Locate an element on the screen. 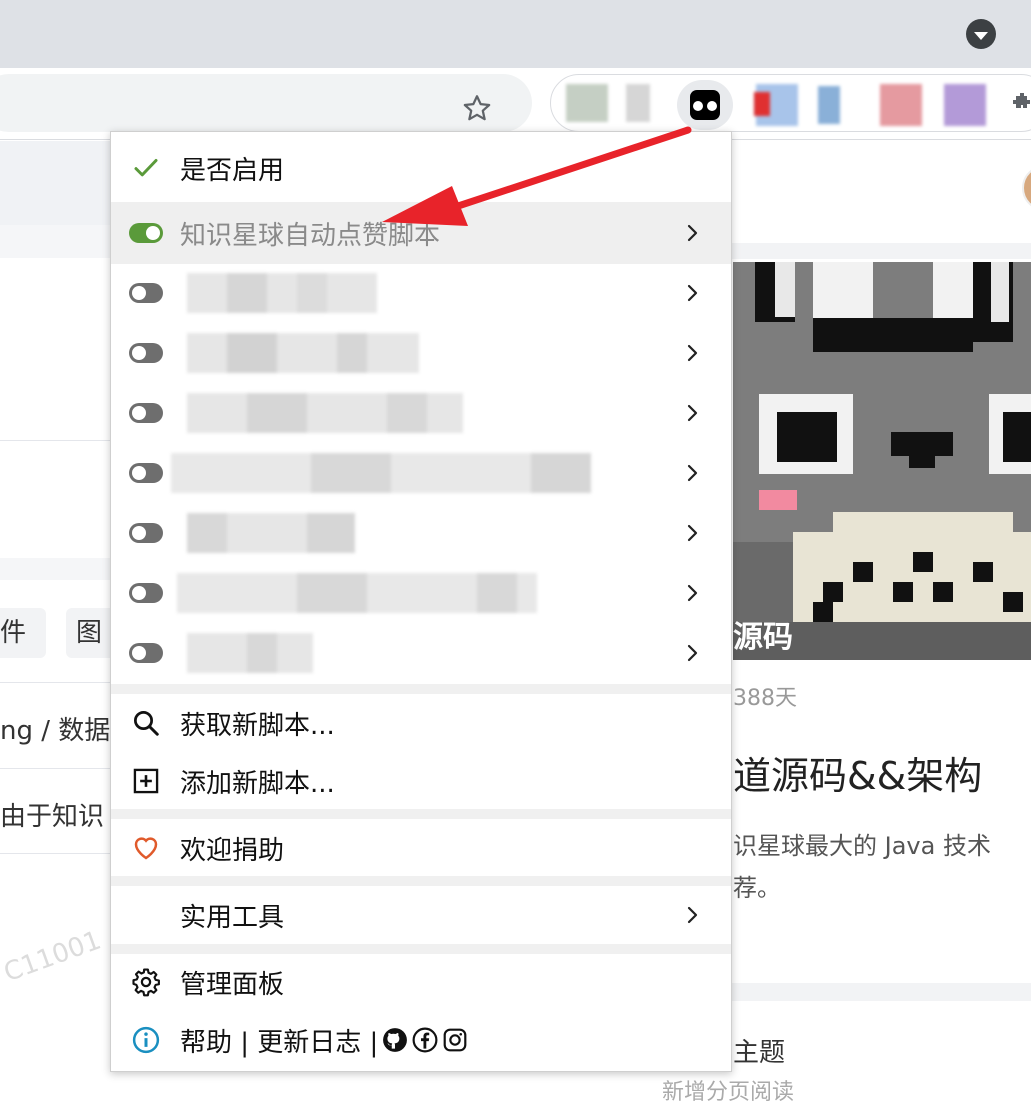 The width and height of the screenshot is (1031, 1112). menu-script-item-active: 知识星球自动点赞脚本 is located at coordinates (421, 233).